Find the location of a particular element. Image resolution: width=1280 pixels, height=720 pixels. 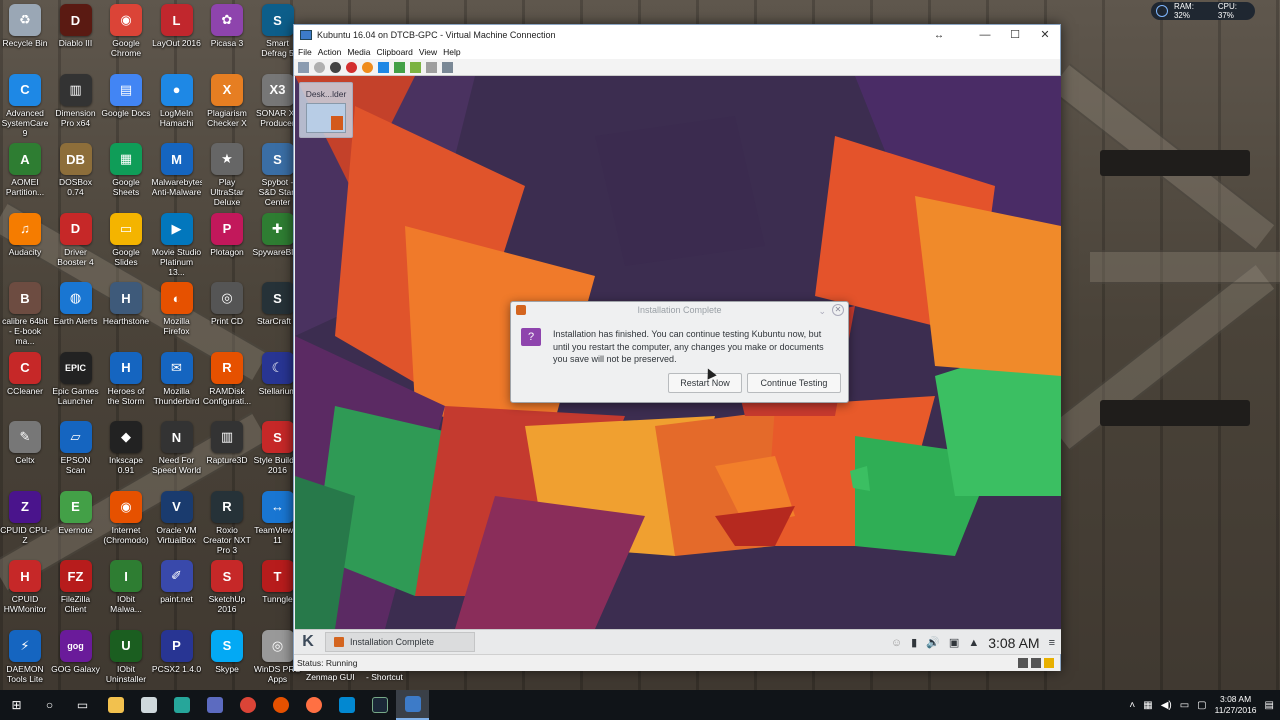

ctrl-alt-del-icon is located at coordinates (303, 67).